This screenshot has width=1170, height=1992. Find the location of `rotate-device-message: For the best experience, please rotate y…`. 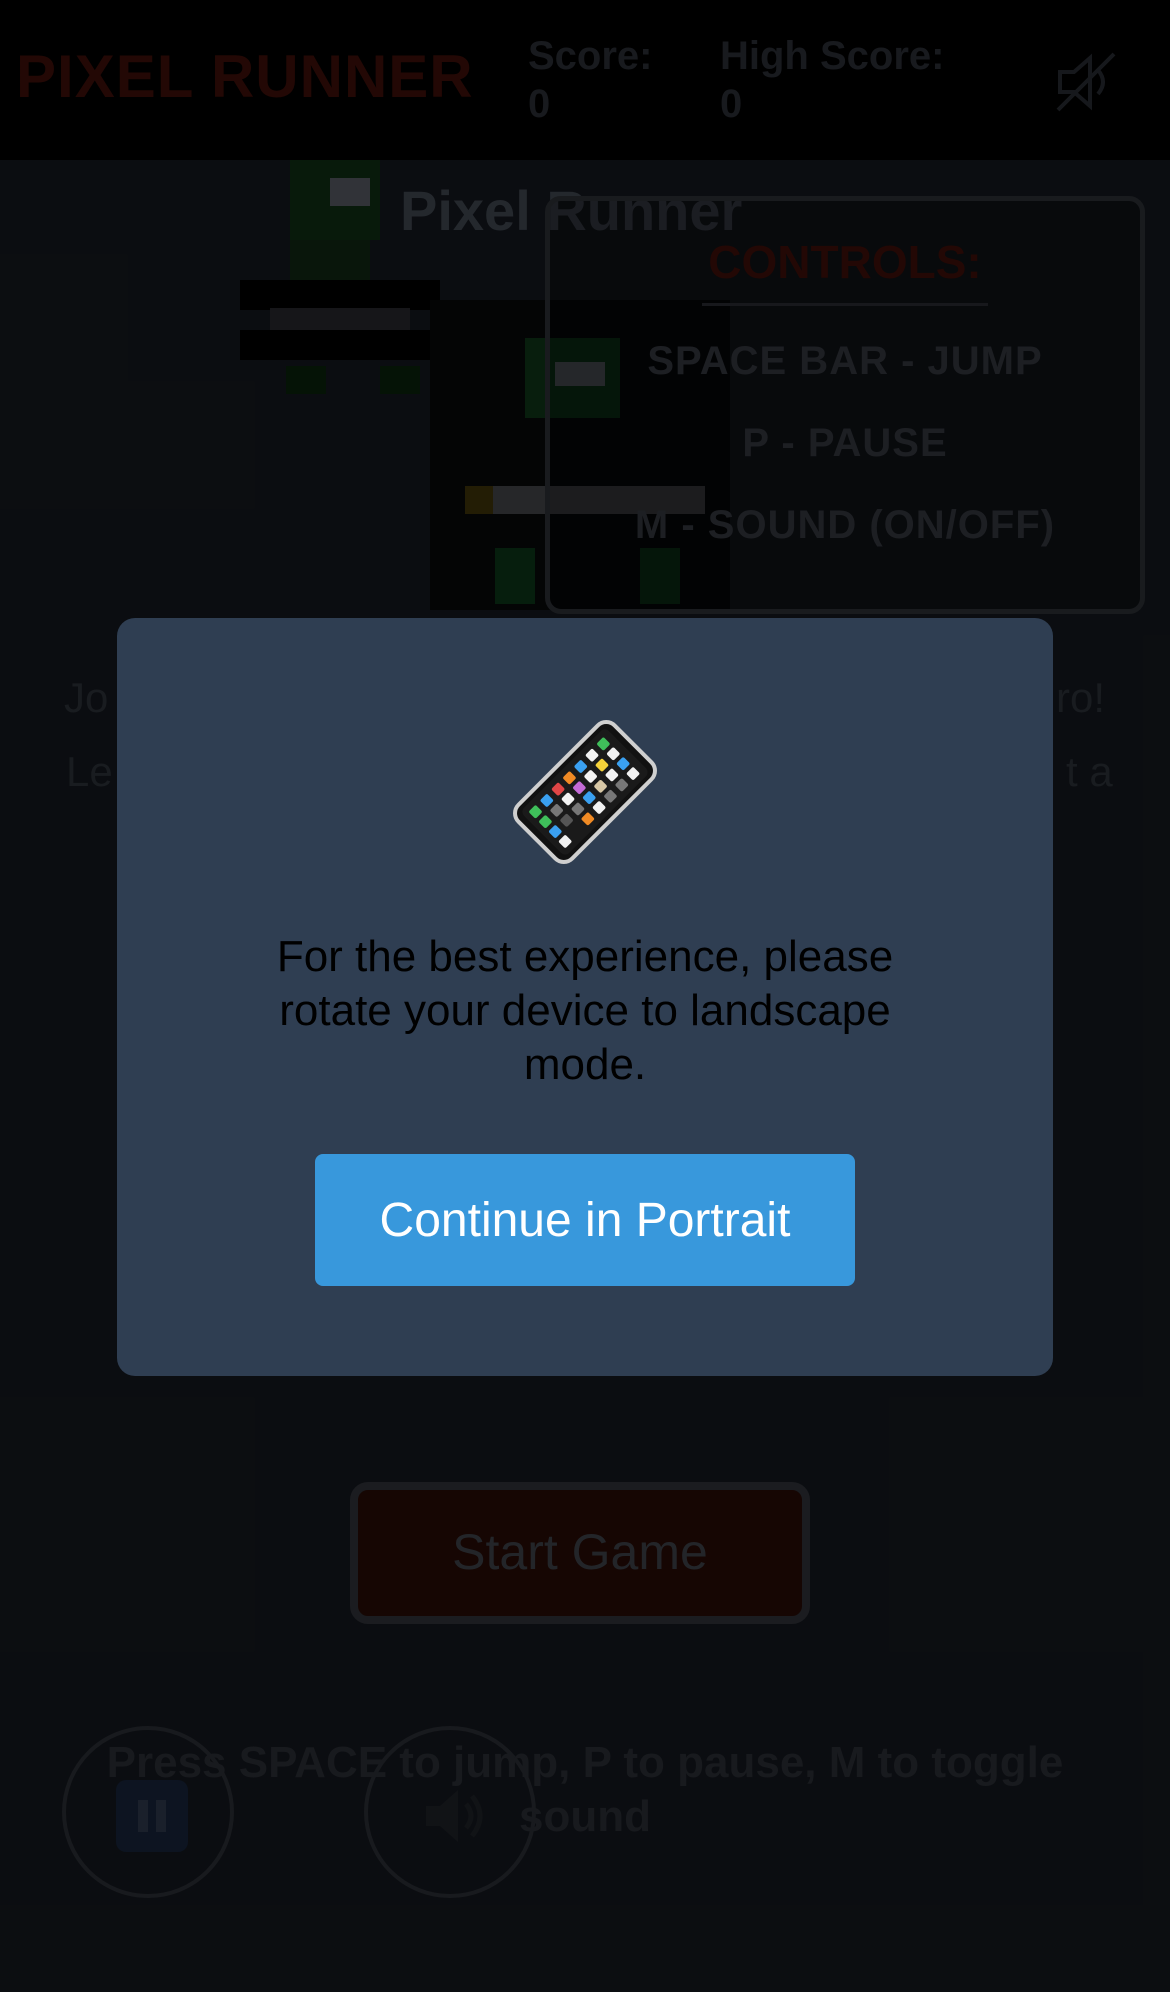

rotate-device-message: For the best experience, please rotate y… is located at coordinates (585, 1010).